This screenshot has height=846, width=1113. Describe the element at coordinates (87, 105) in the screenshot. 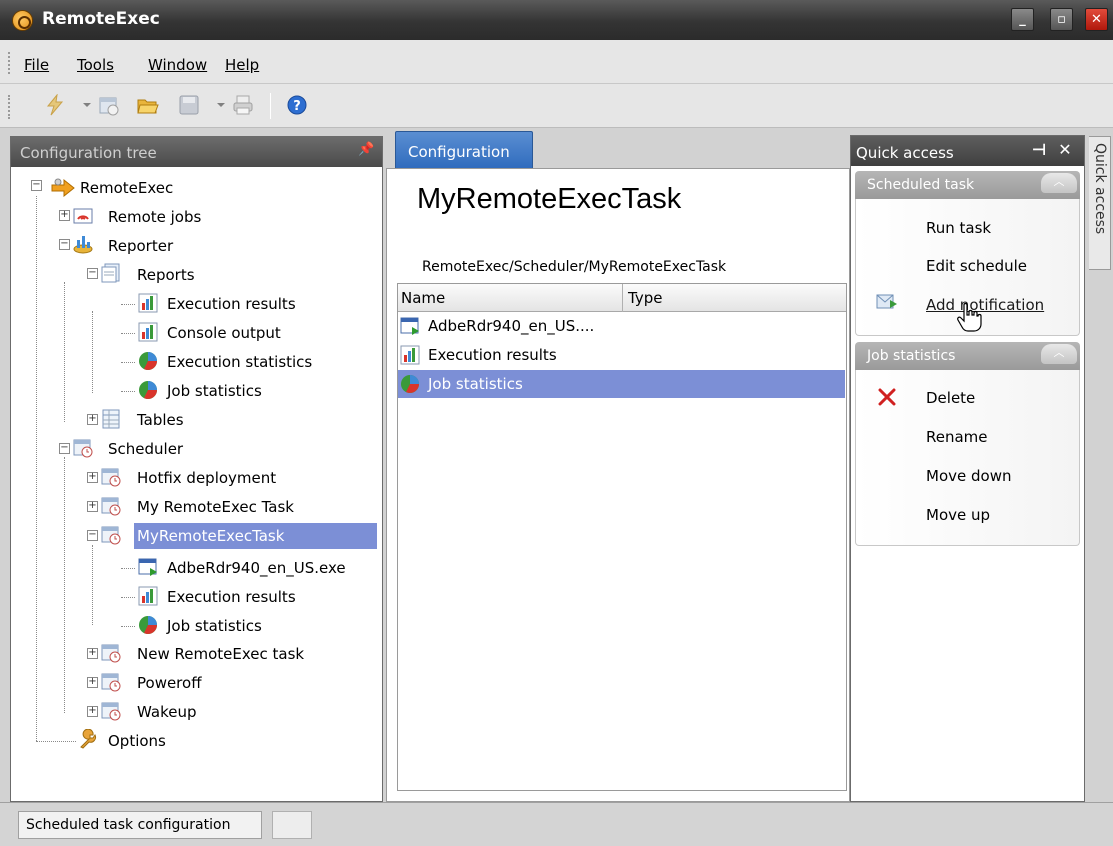

I see `run-dropdown-icon` at that location.